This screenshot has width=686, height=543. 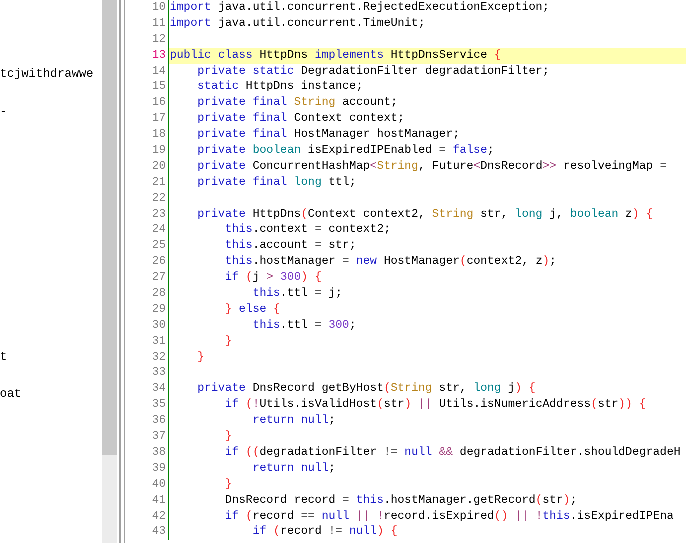 I want to click on tree-item: oat, so click(x=11, y=394).